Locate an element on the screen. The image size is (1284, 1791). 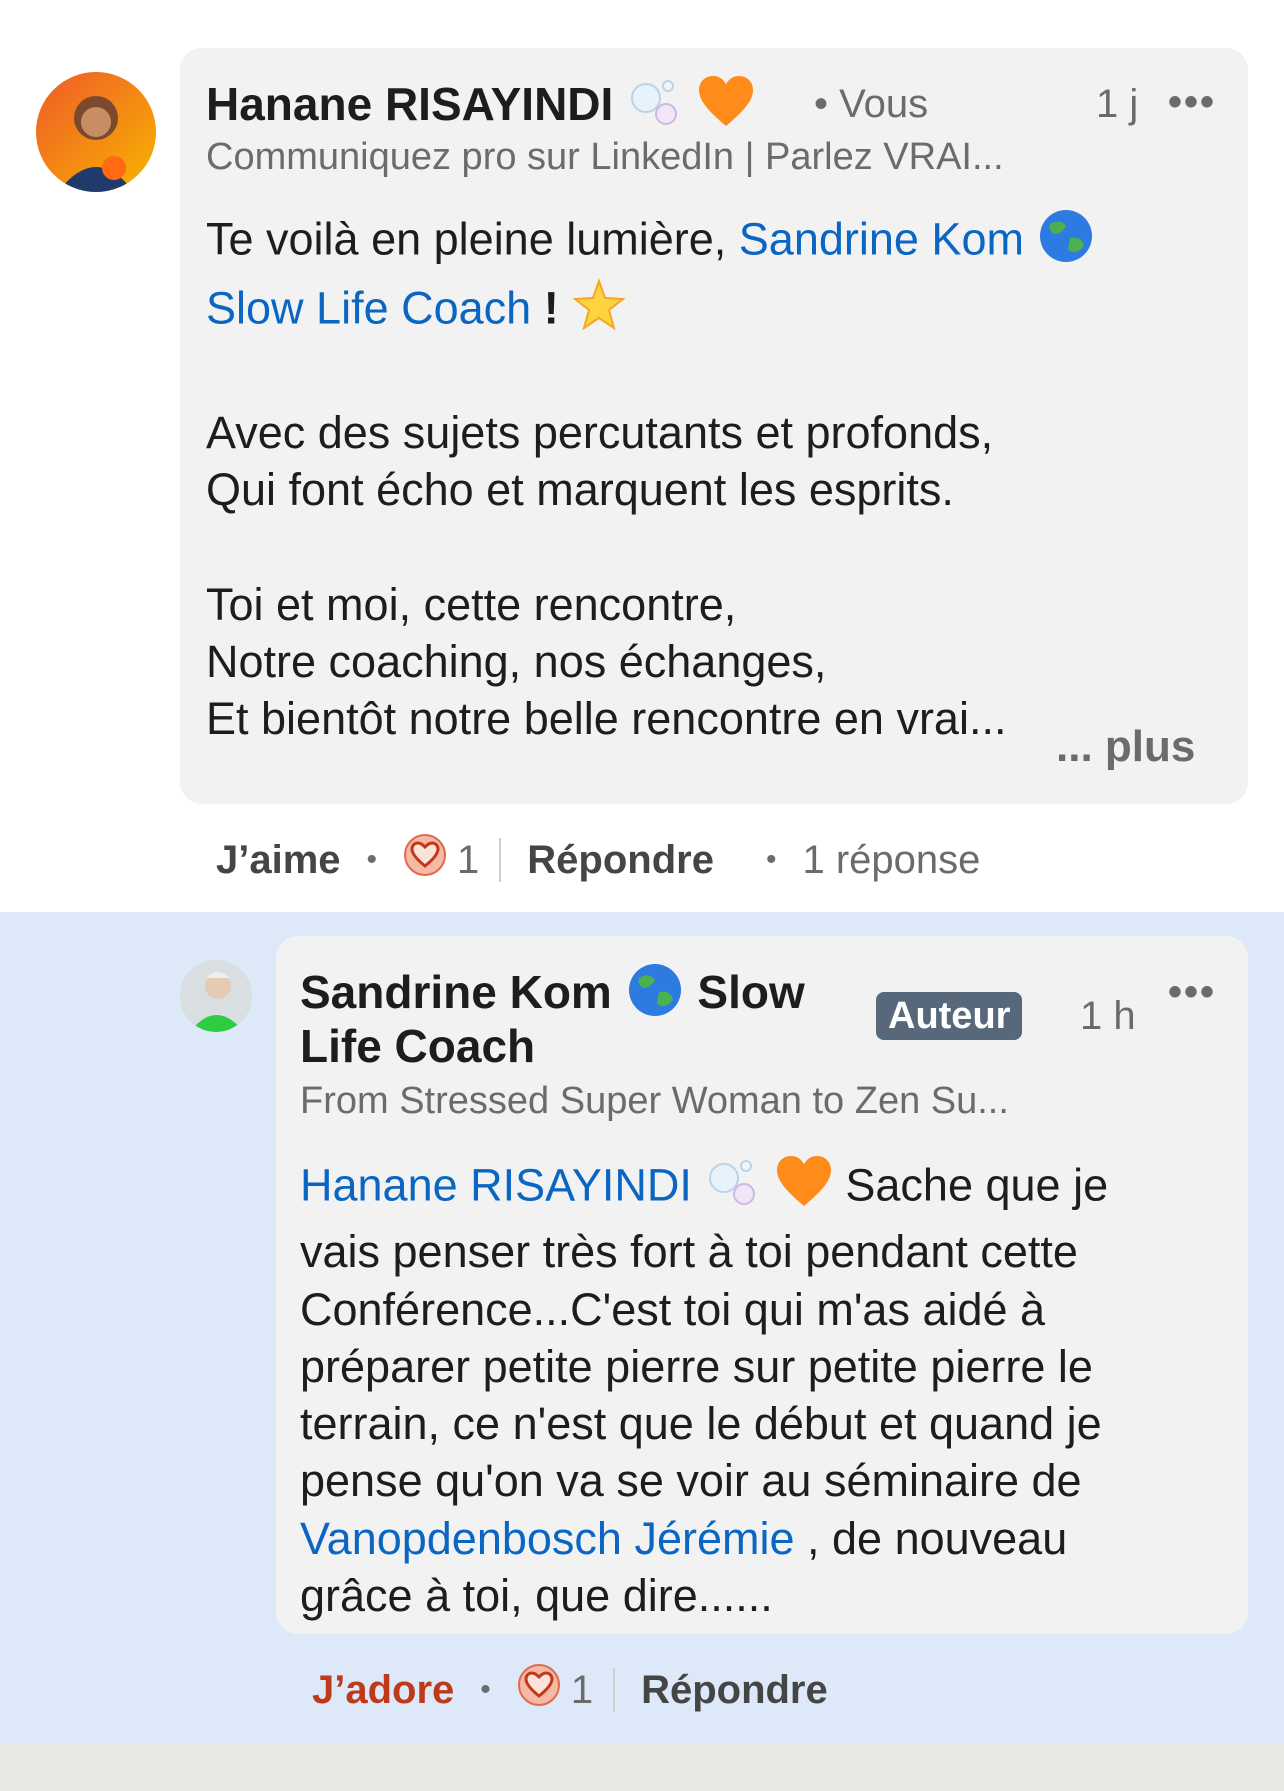
comment-text: Te voilà en pleine lumière, is located at coordinates (472, 239).